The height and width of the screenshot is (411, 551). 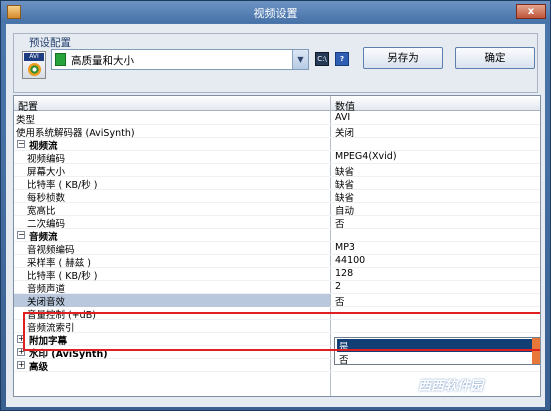 I want to click on property-value: 128, so click(x=344, y=273).